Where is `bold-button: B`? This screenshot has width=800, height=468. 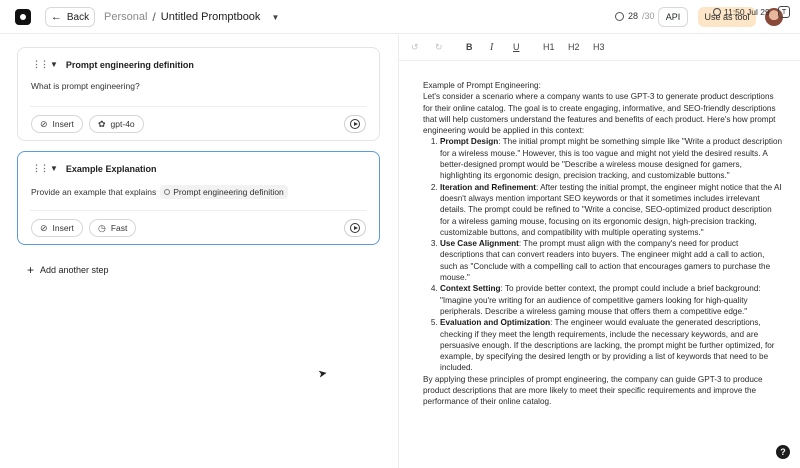 bold-button: B is located at coordinates (469, 47).